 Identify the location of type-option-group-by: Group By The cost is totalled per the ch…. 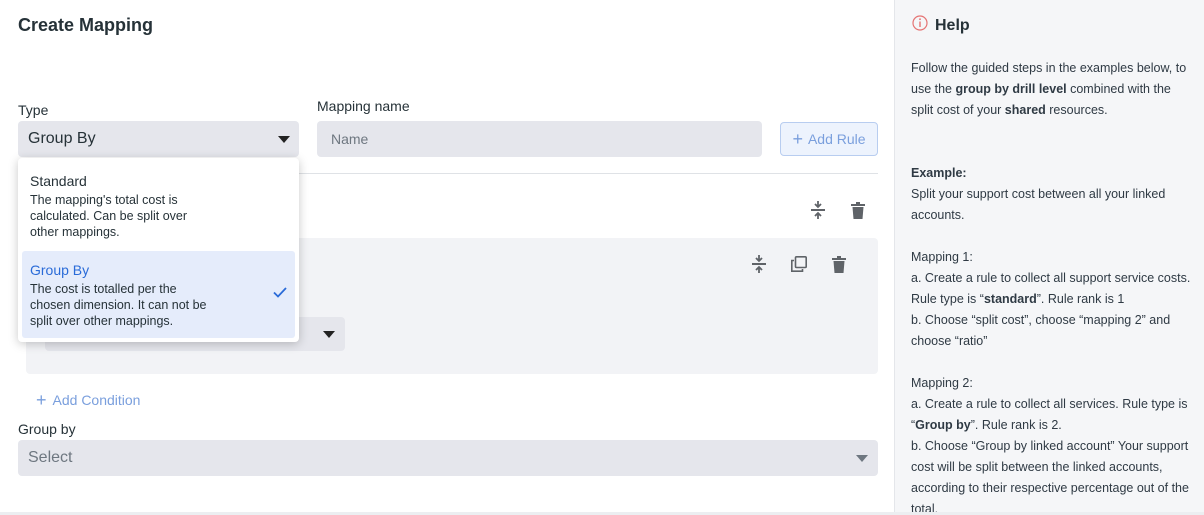
(158, 294).